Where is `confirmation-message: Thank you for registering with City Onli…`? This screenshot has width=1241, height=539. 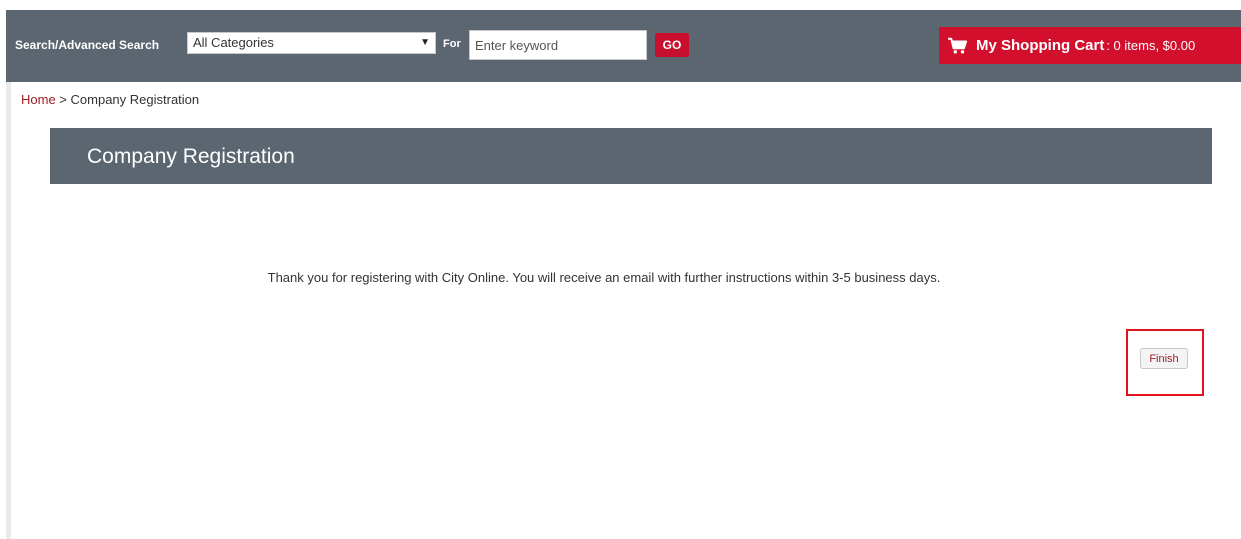
confirmation-message: Thank you for registering with City Onli… is located at coordinates (604, 277).